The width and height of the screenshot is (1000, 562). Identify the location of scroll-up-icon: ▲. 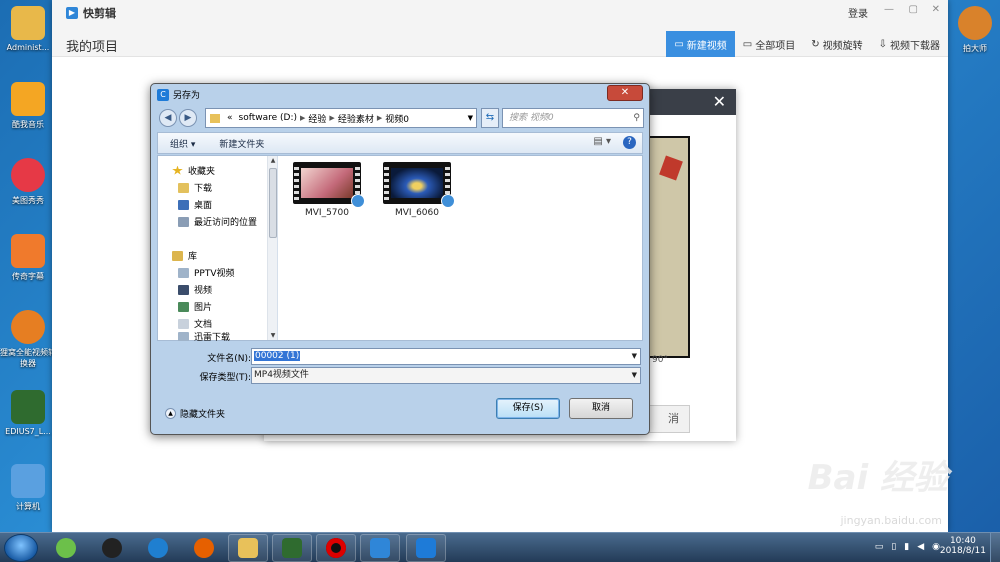
(273, 160).